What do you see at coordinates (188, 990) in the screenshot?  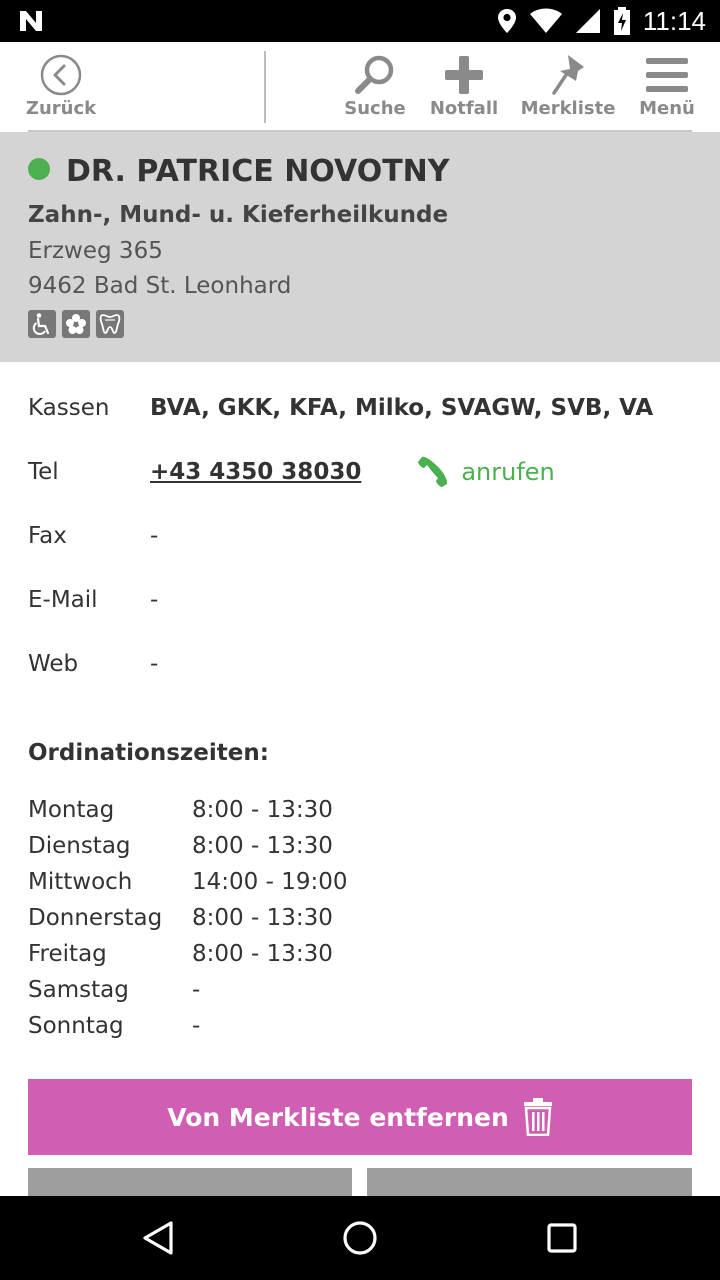 I see `hours-row: Samstag -` at bounding box center [188, 990].